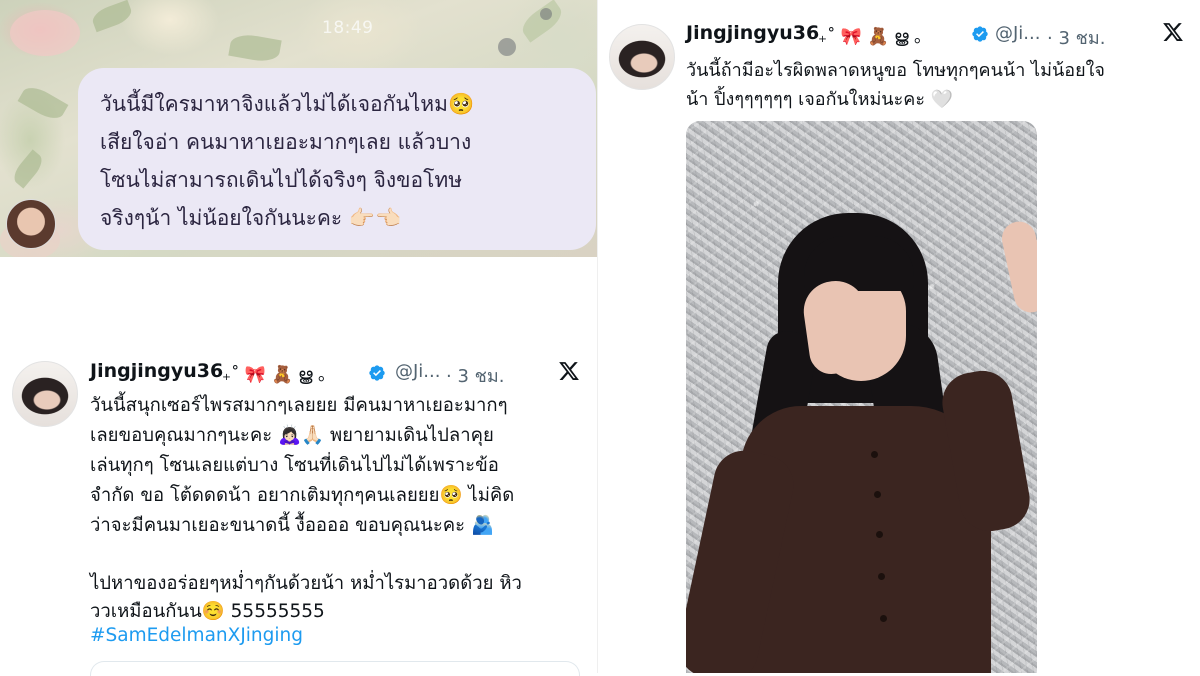 Image resolution: width=1200 pixels, height=676 pixels. Describe the element at coordinates (287, 104) in the screenshot. I see `message-line: วันนี้มีใครมาหาจิงแล้วไม่ได้เจอกันไหม🥺` at that location.